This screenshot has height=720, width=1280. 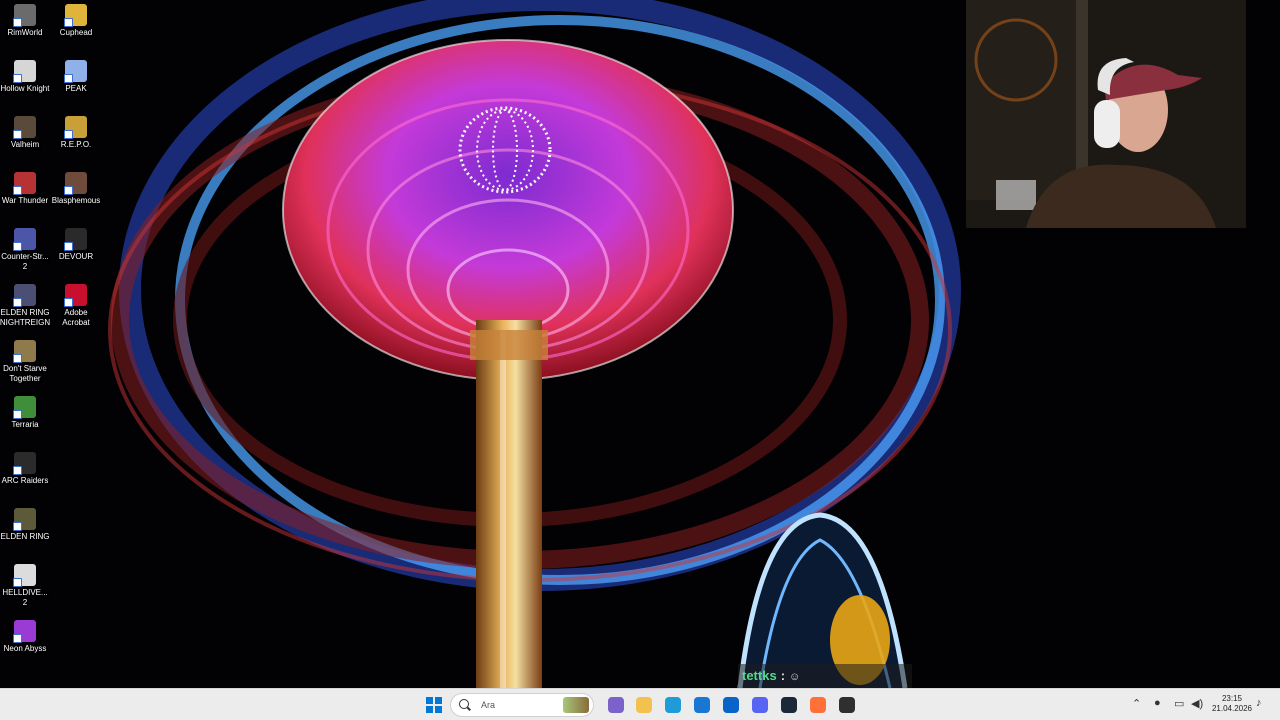 I want to click on taskbar-search-box: Ara, so click(x=522, y=705).